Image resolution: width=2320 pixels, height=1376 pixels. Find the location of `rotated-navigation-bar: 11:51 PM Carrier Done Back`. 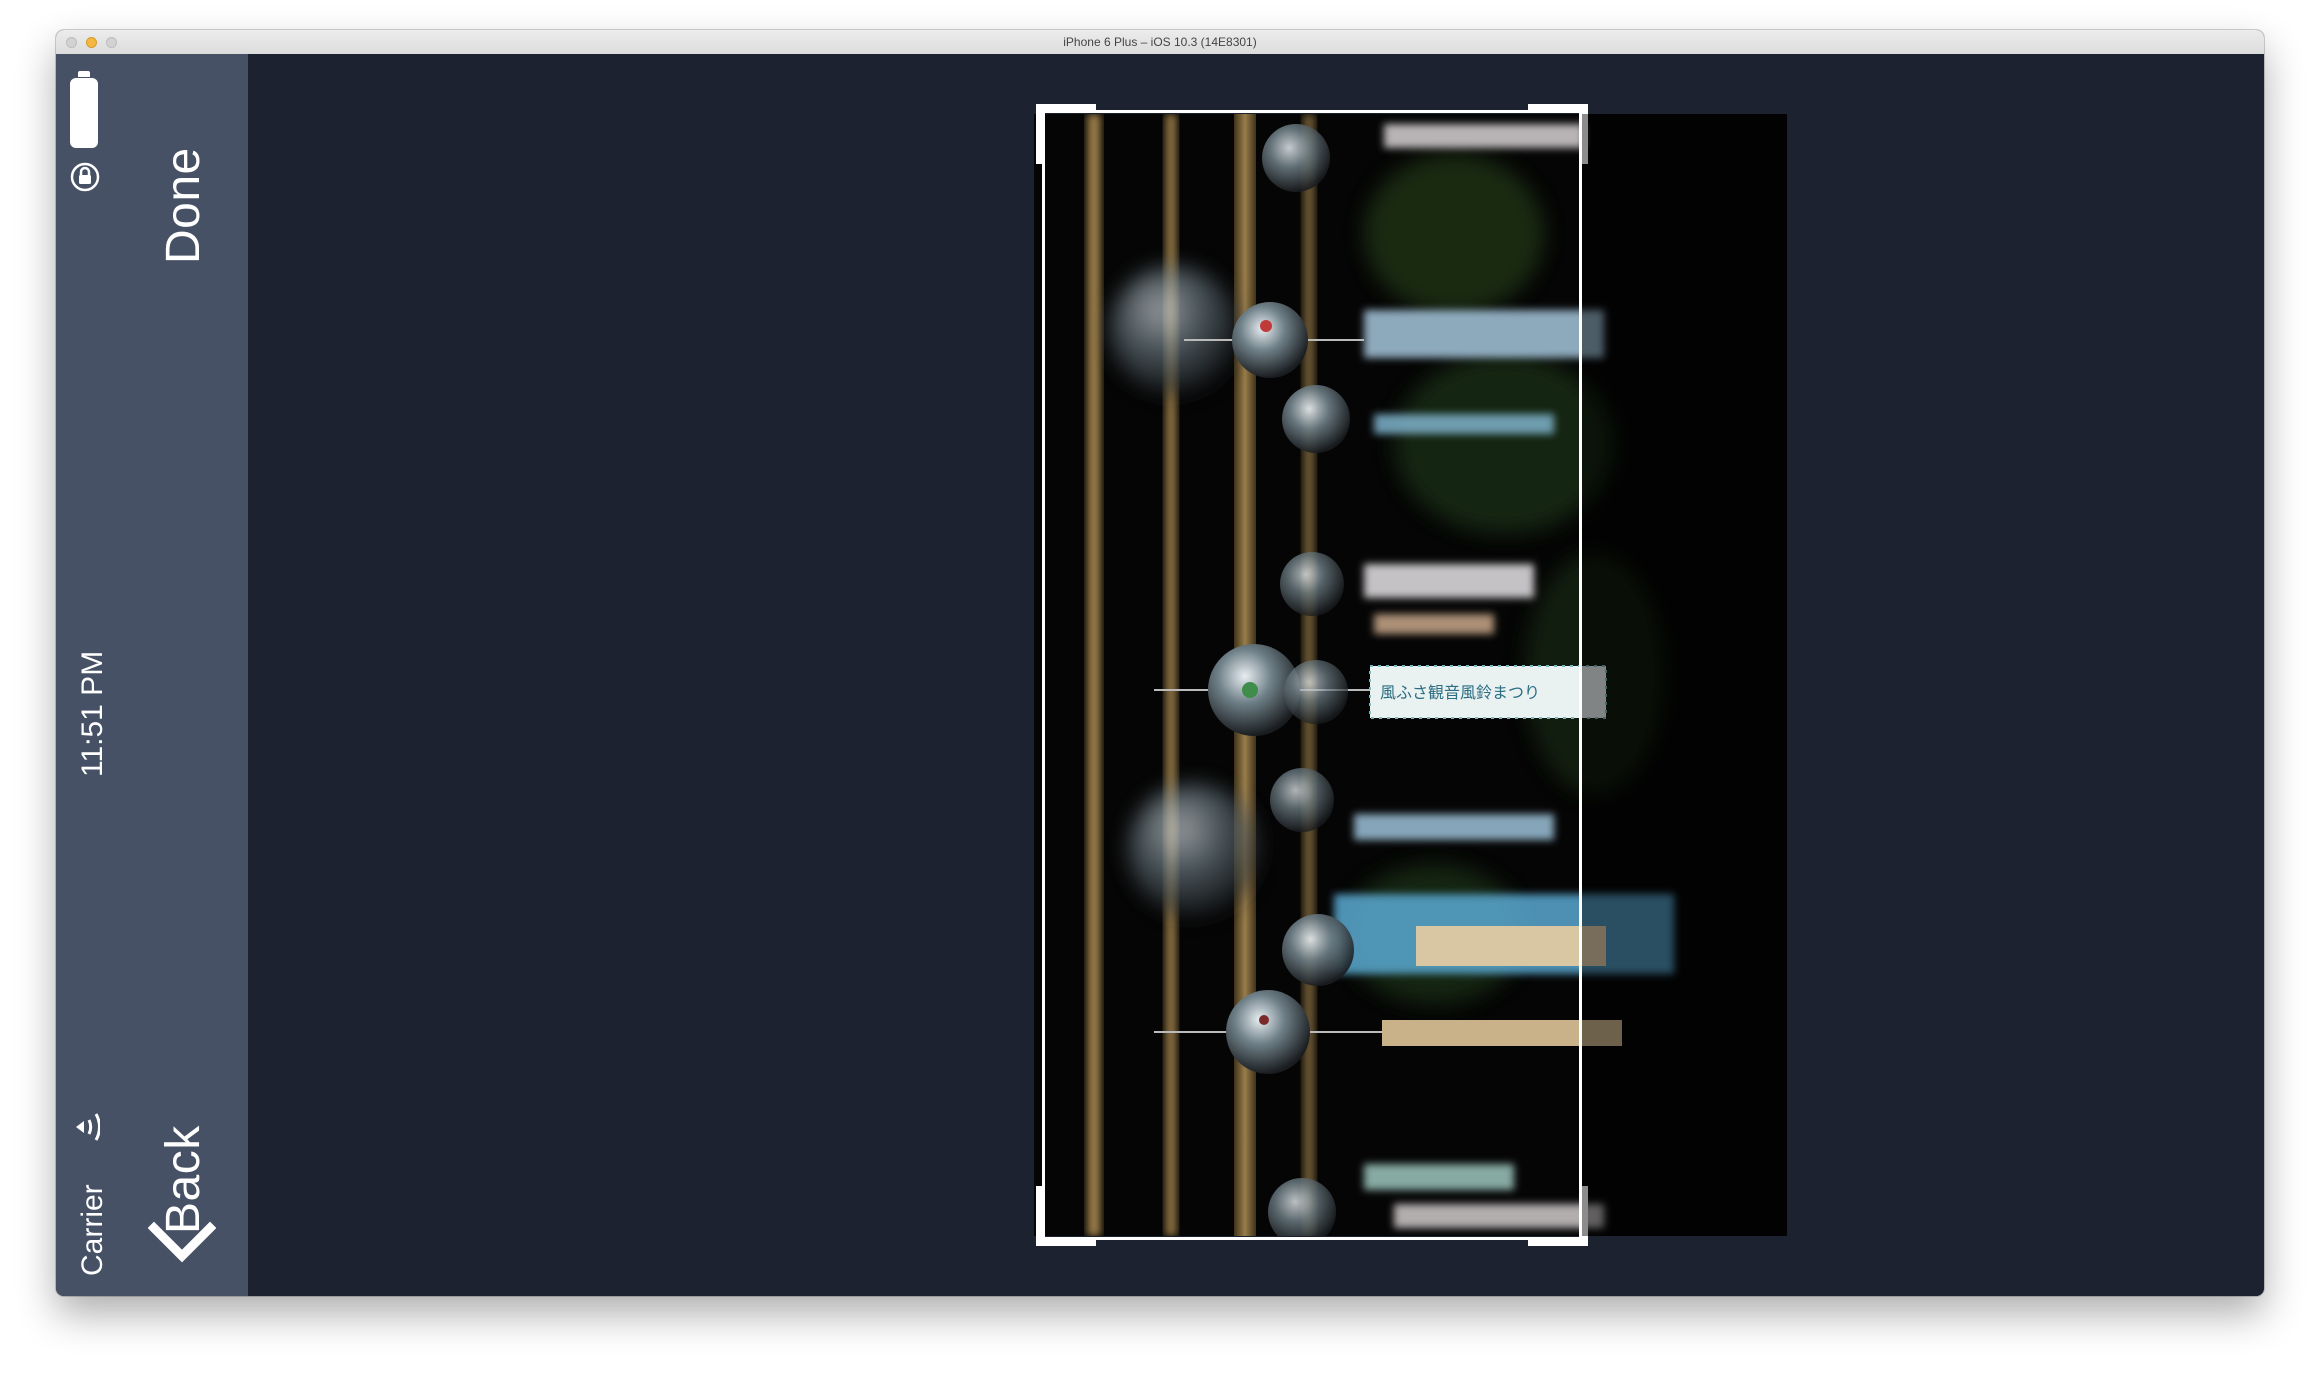

rotated-navigation-bar: 11:51 PM Carrier Done Back is located at coordinates (152, 675).